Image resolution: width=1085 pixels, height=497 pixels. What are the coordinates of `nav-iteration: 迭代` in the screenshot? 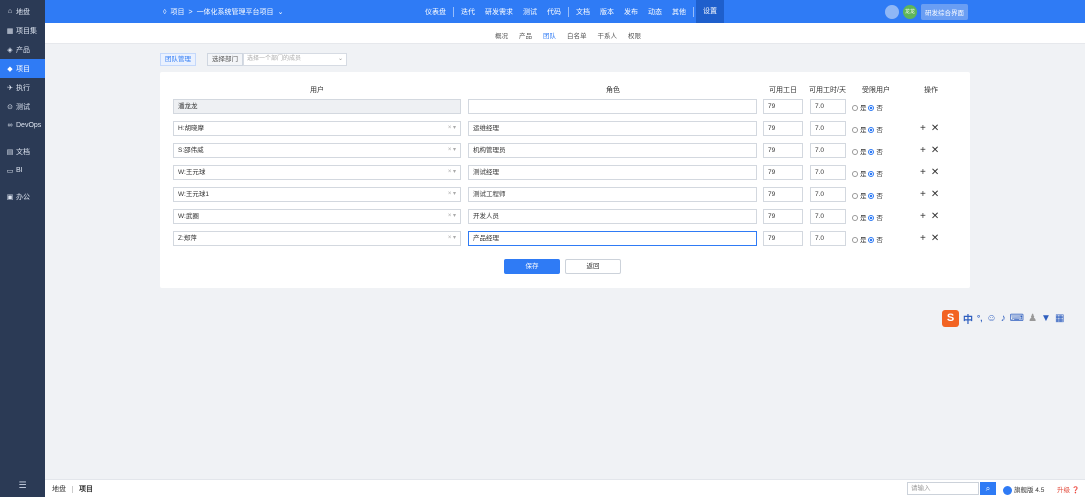 It's located at (468, 12).